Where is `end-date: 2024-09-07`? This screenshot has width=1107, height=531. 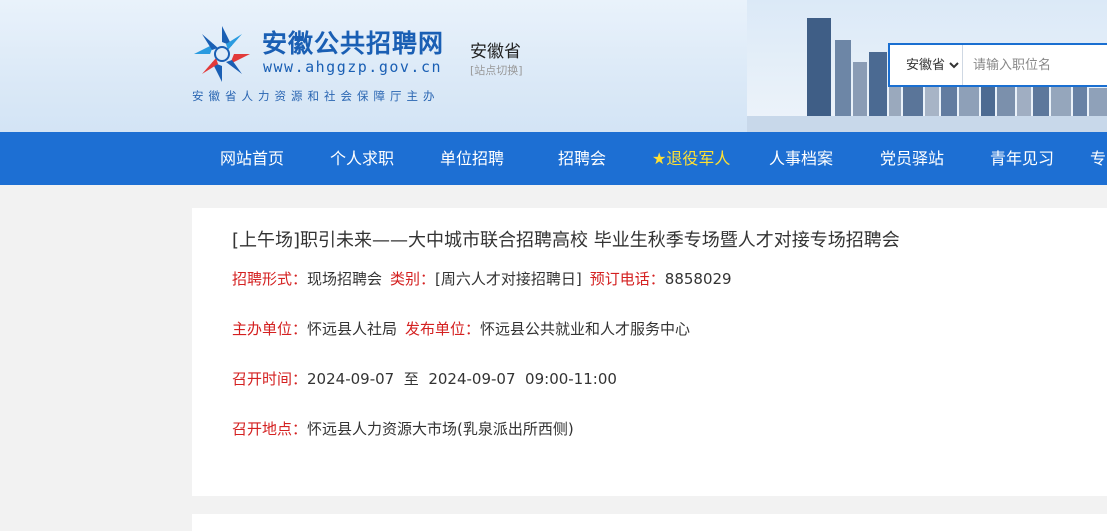
end-date: 2024-09-07 is located at coordinates (472, 379).